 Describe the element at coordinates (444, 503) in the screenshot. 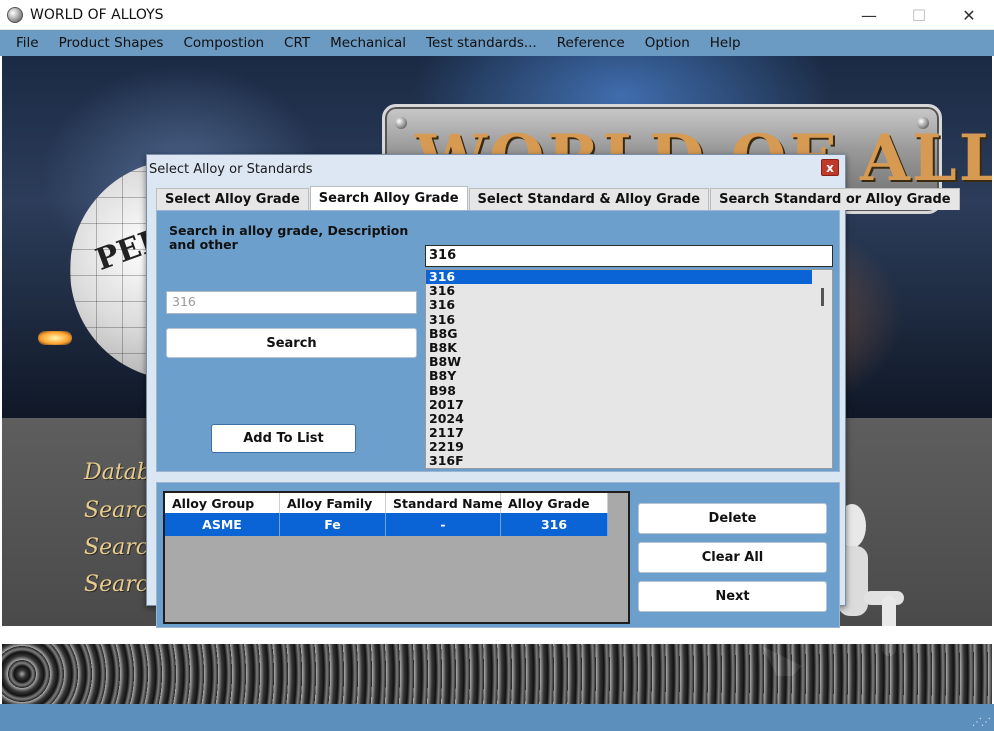

I see `column-header: Standard Name` at that location.